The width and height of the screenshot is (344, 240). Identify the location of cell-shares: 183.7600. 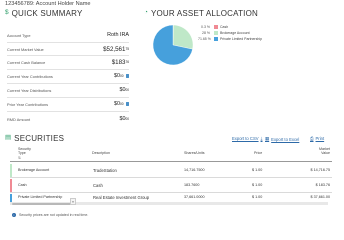
(192, 185).